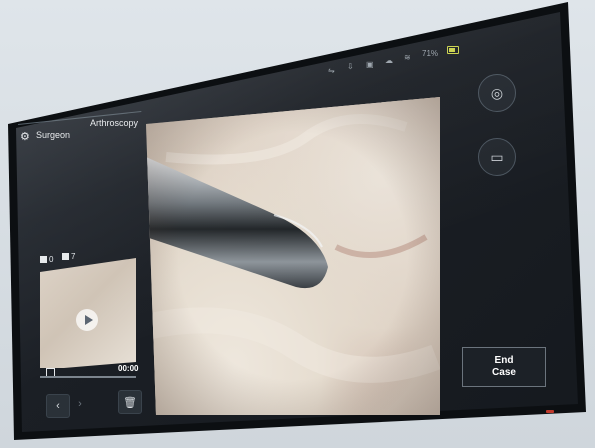 This screenshot has width=595, height=448. I want to click on trash-icon: 🗑, so click(130, 402).